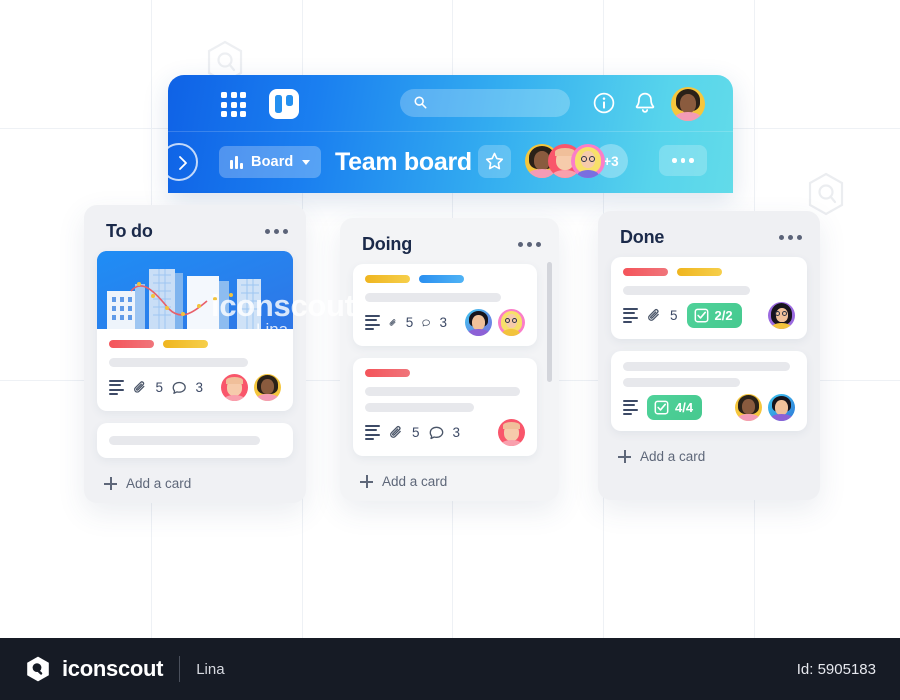 Image resolution: width=900 pixels, height=700 pixels. Describe the element at coordinates (624, 456) in the screenshot. I see `plus-icon` at that location.